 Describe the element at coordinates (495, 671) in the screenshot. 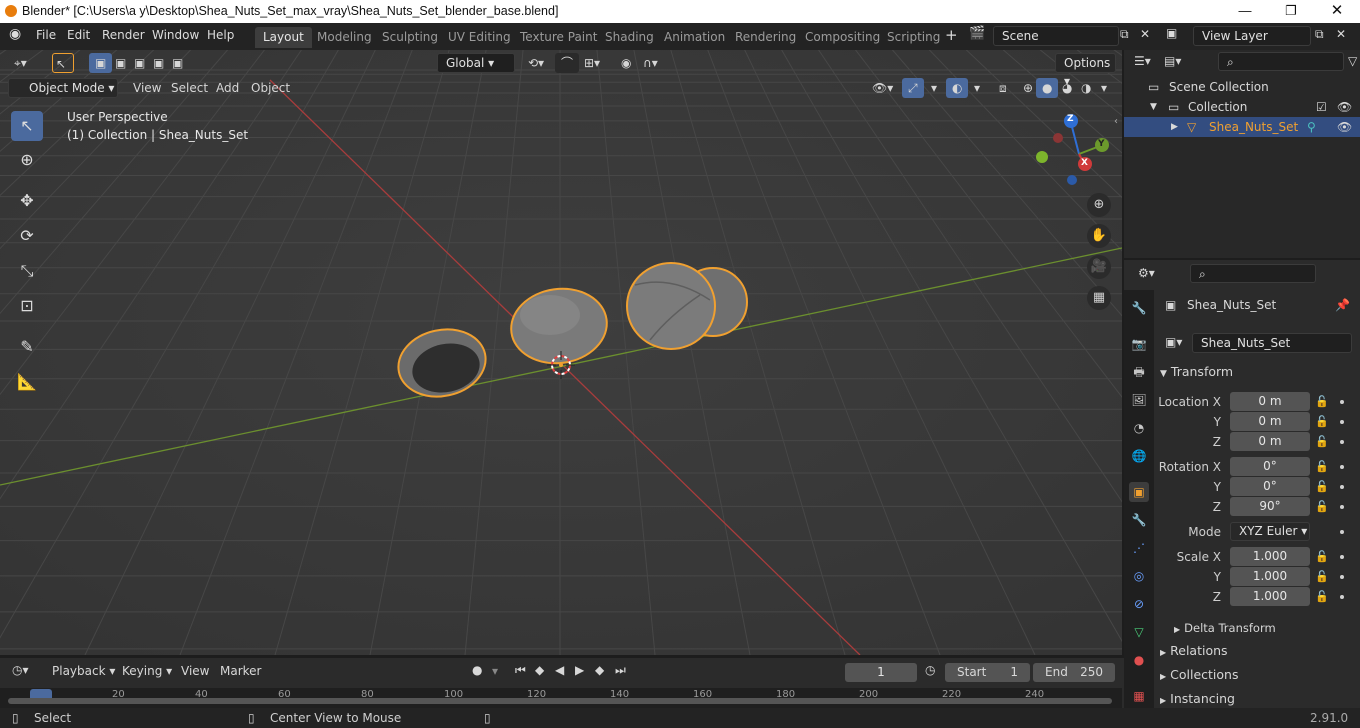

I see `keying-set-dropdown-icon: ▾` at that location.